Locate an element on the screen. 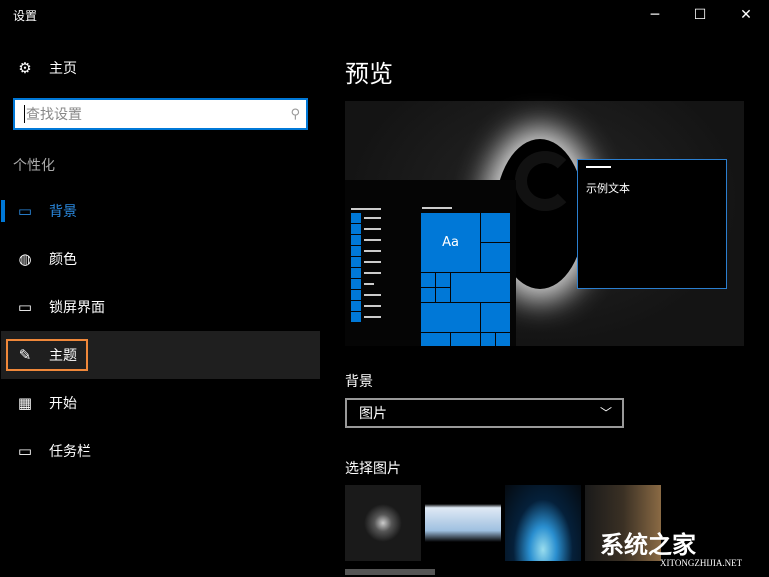  item-label: 开始 is located at coordinates (63, 404).